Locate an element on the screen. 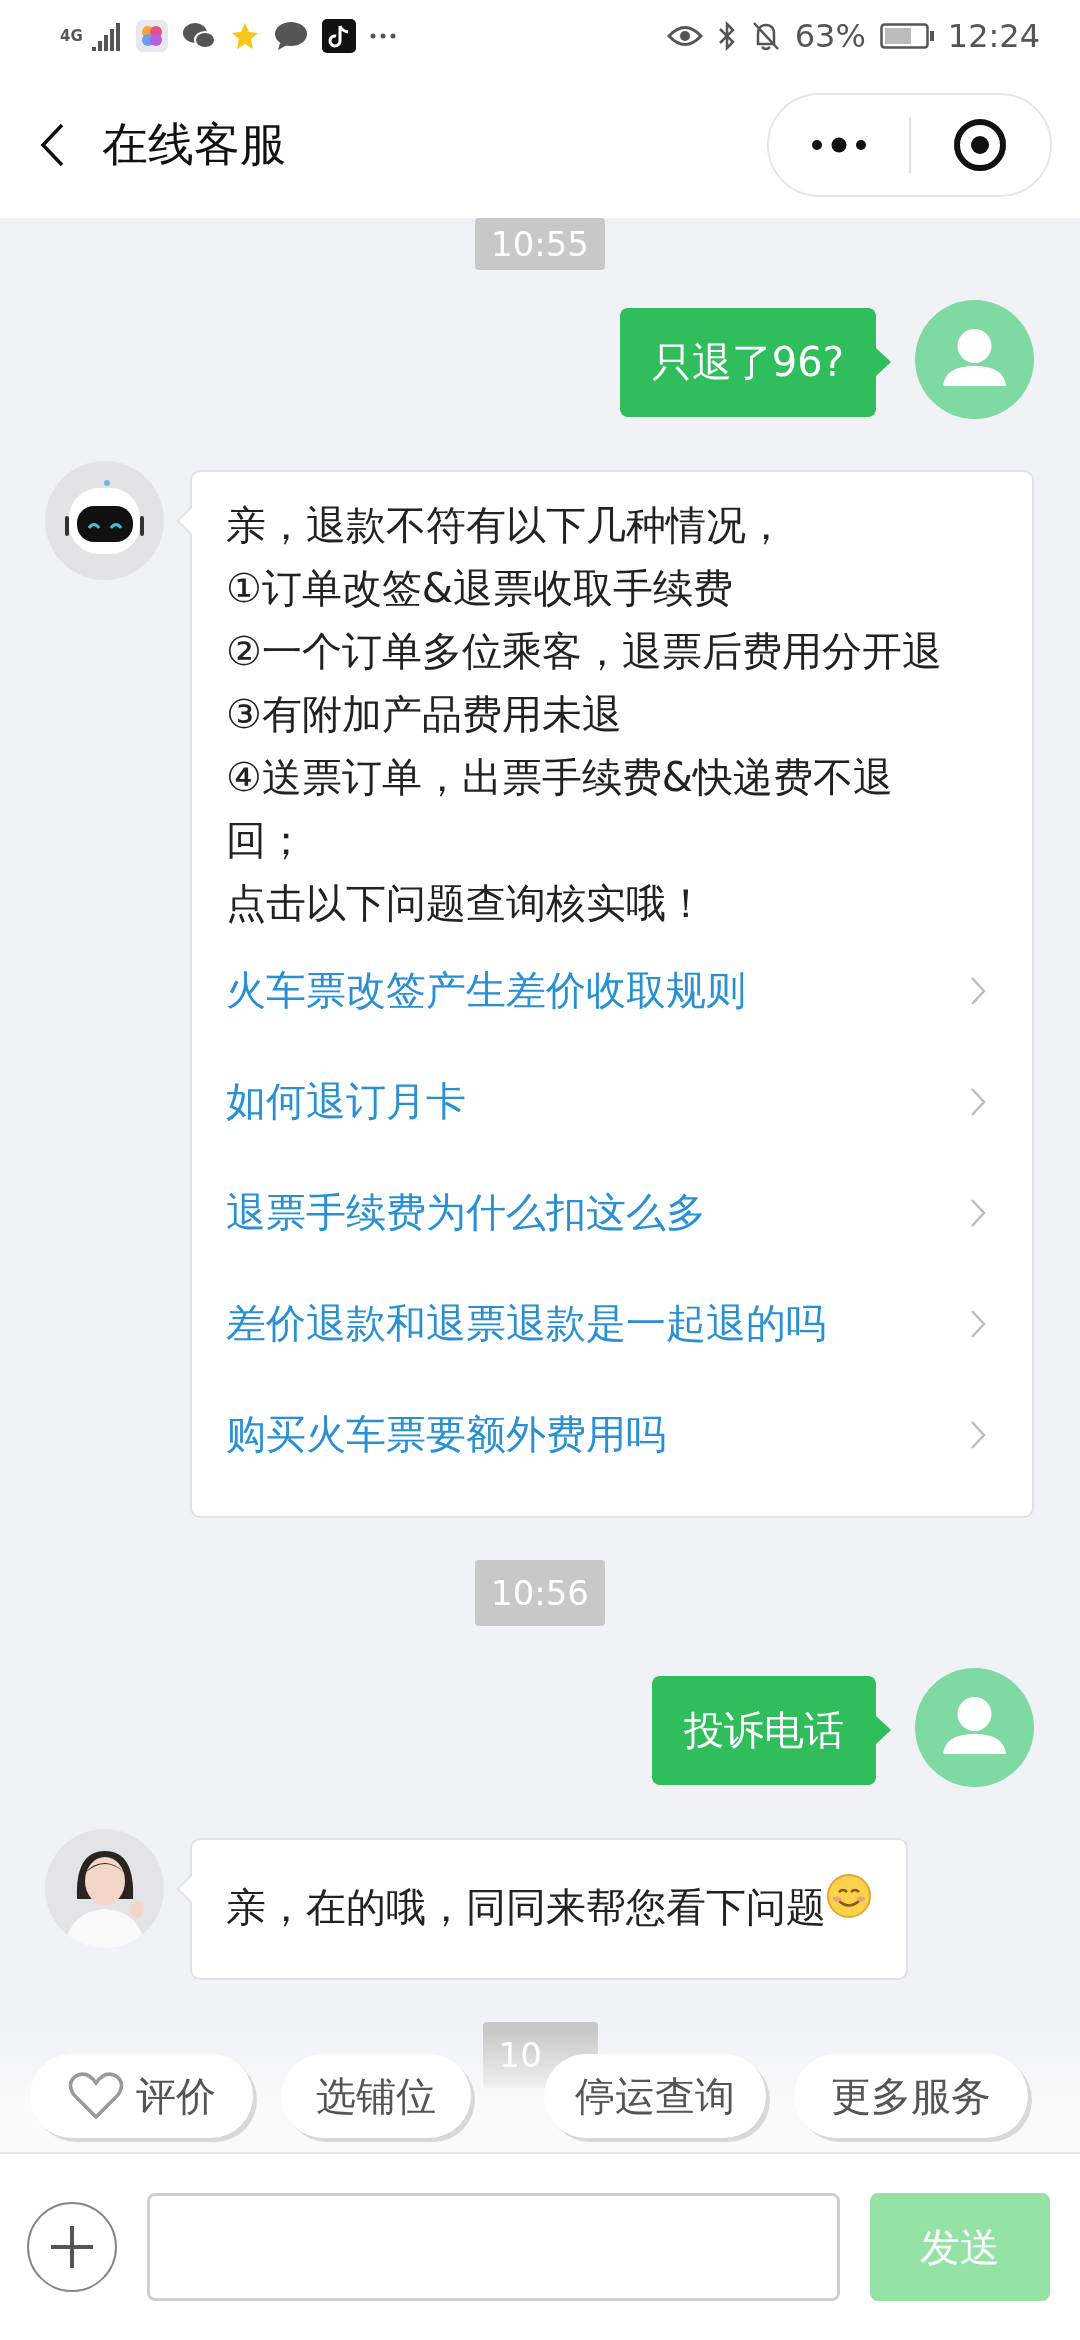 Image resolution: width=1080 pixels, height=2340 pixels. signal-icon is located at coordinates (107, 36).